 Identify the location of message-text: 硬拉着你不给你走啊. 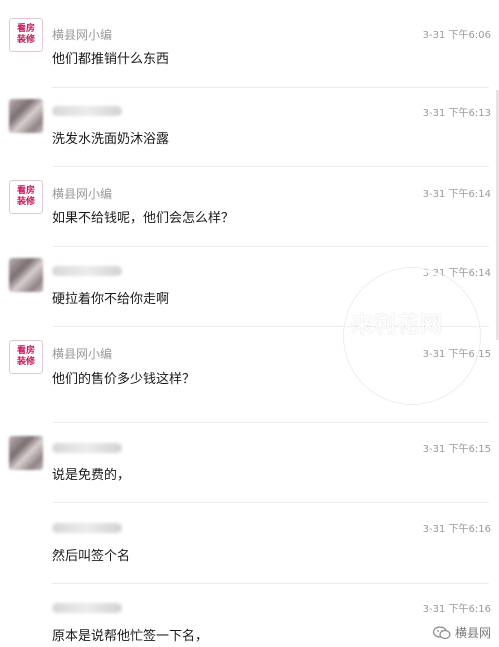
(111, 299).